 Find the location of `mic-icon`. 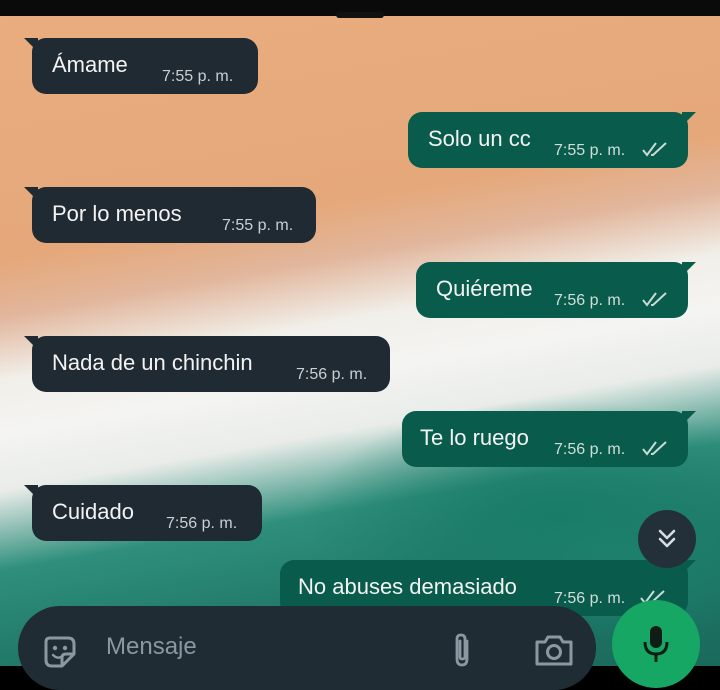

mic-icon is located at coordinates (656, 644).